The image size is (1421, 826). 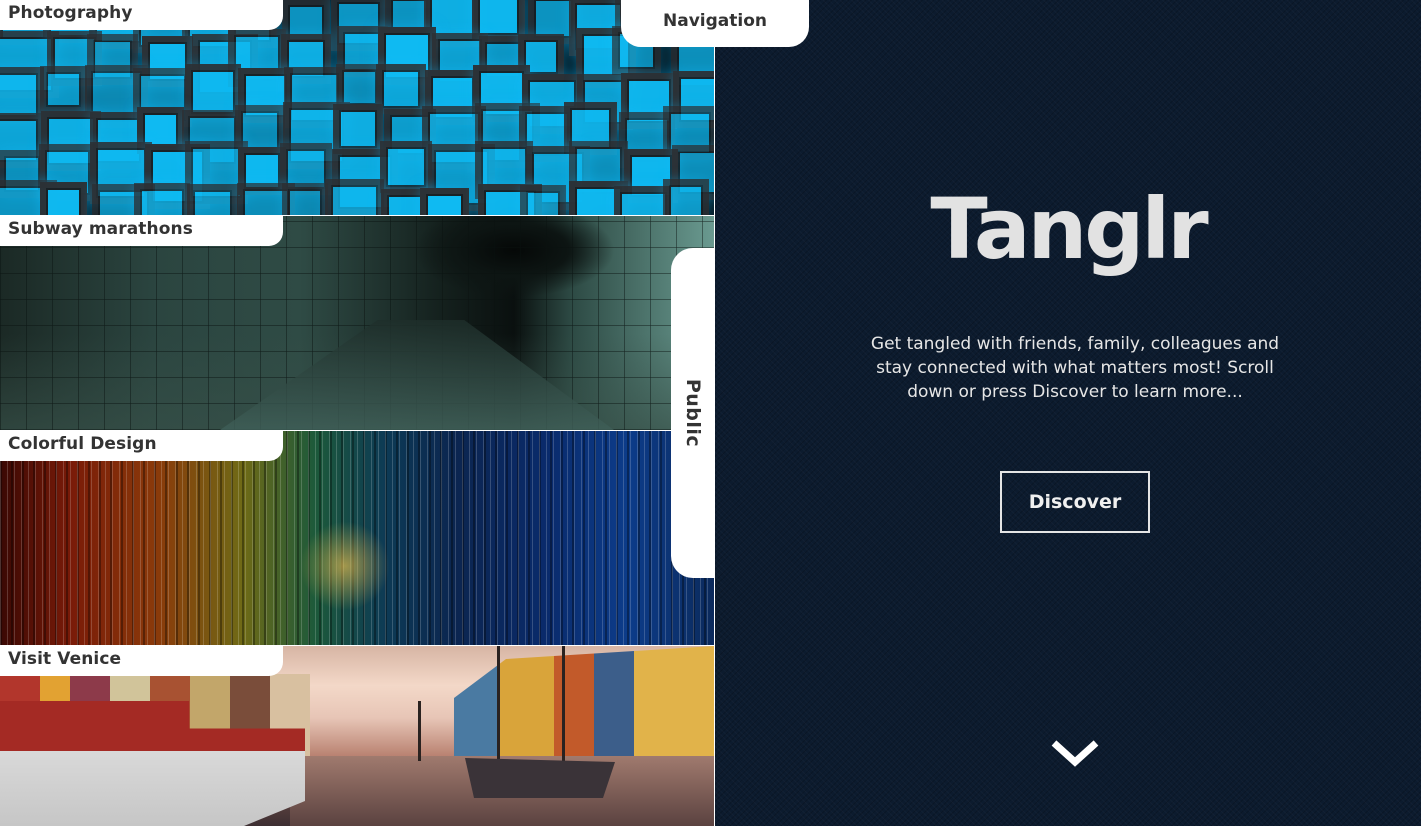 What do you see at coordinates (141, 231) in the screenshot?
I see `card-label: Subway marathons` at bounding box center [141, 231].